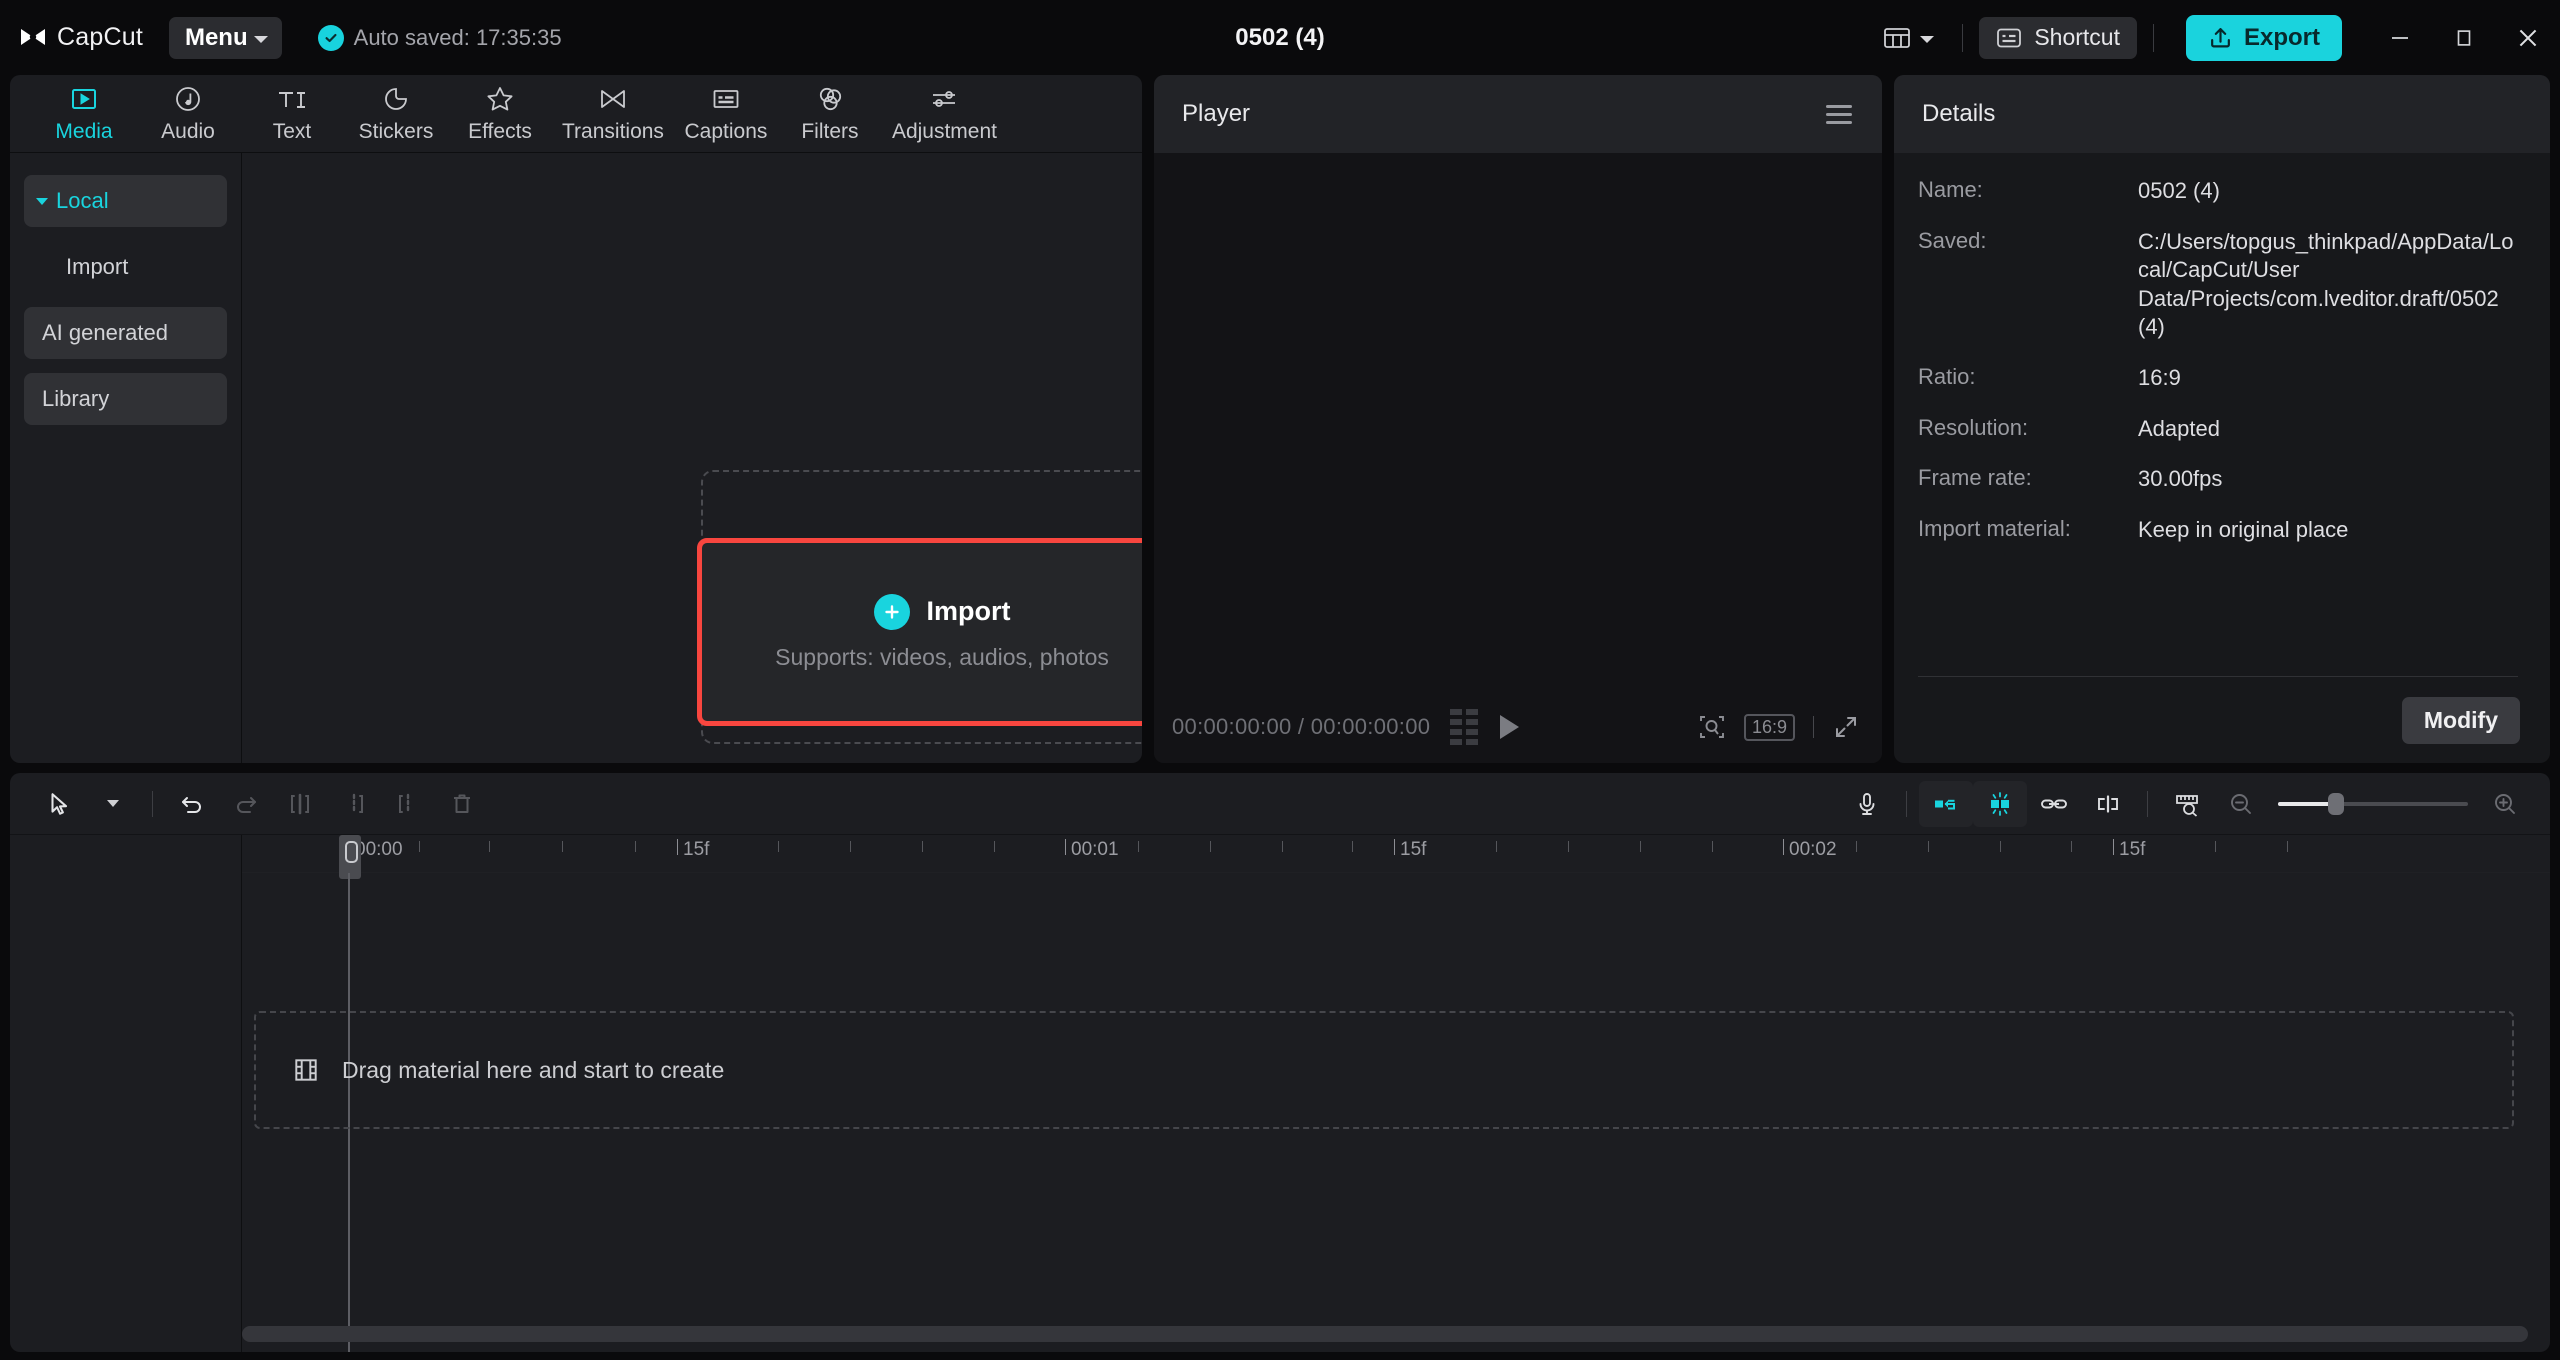 The height and width of the screenshot is (1360, 2560). What do you see at coordinates (1712, 727) in the screenshot?
I see `zoom-fit-icon` at bounding box center [1712, 727].